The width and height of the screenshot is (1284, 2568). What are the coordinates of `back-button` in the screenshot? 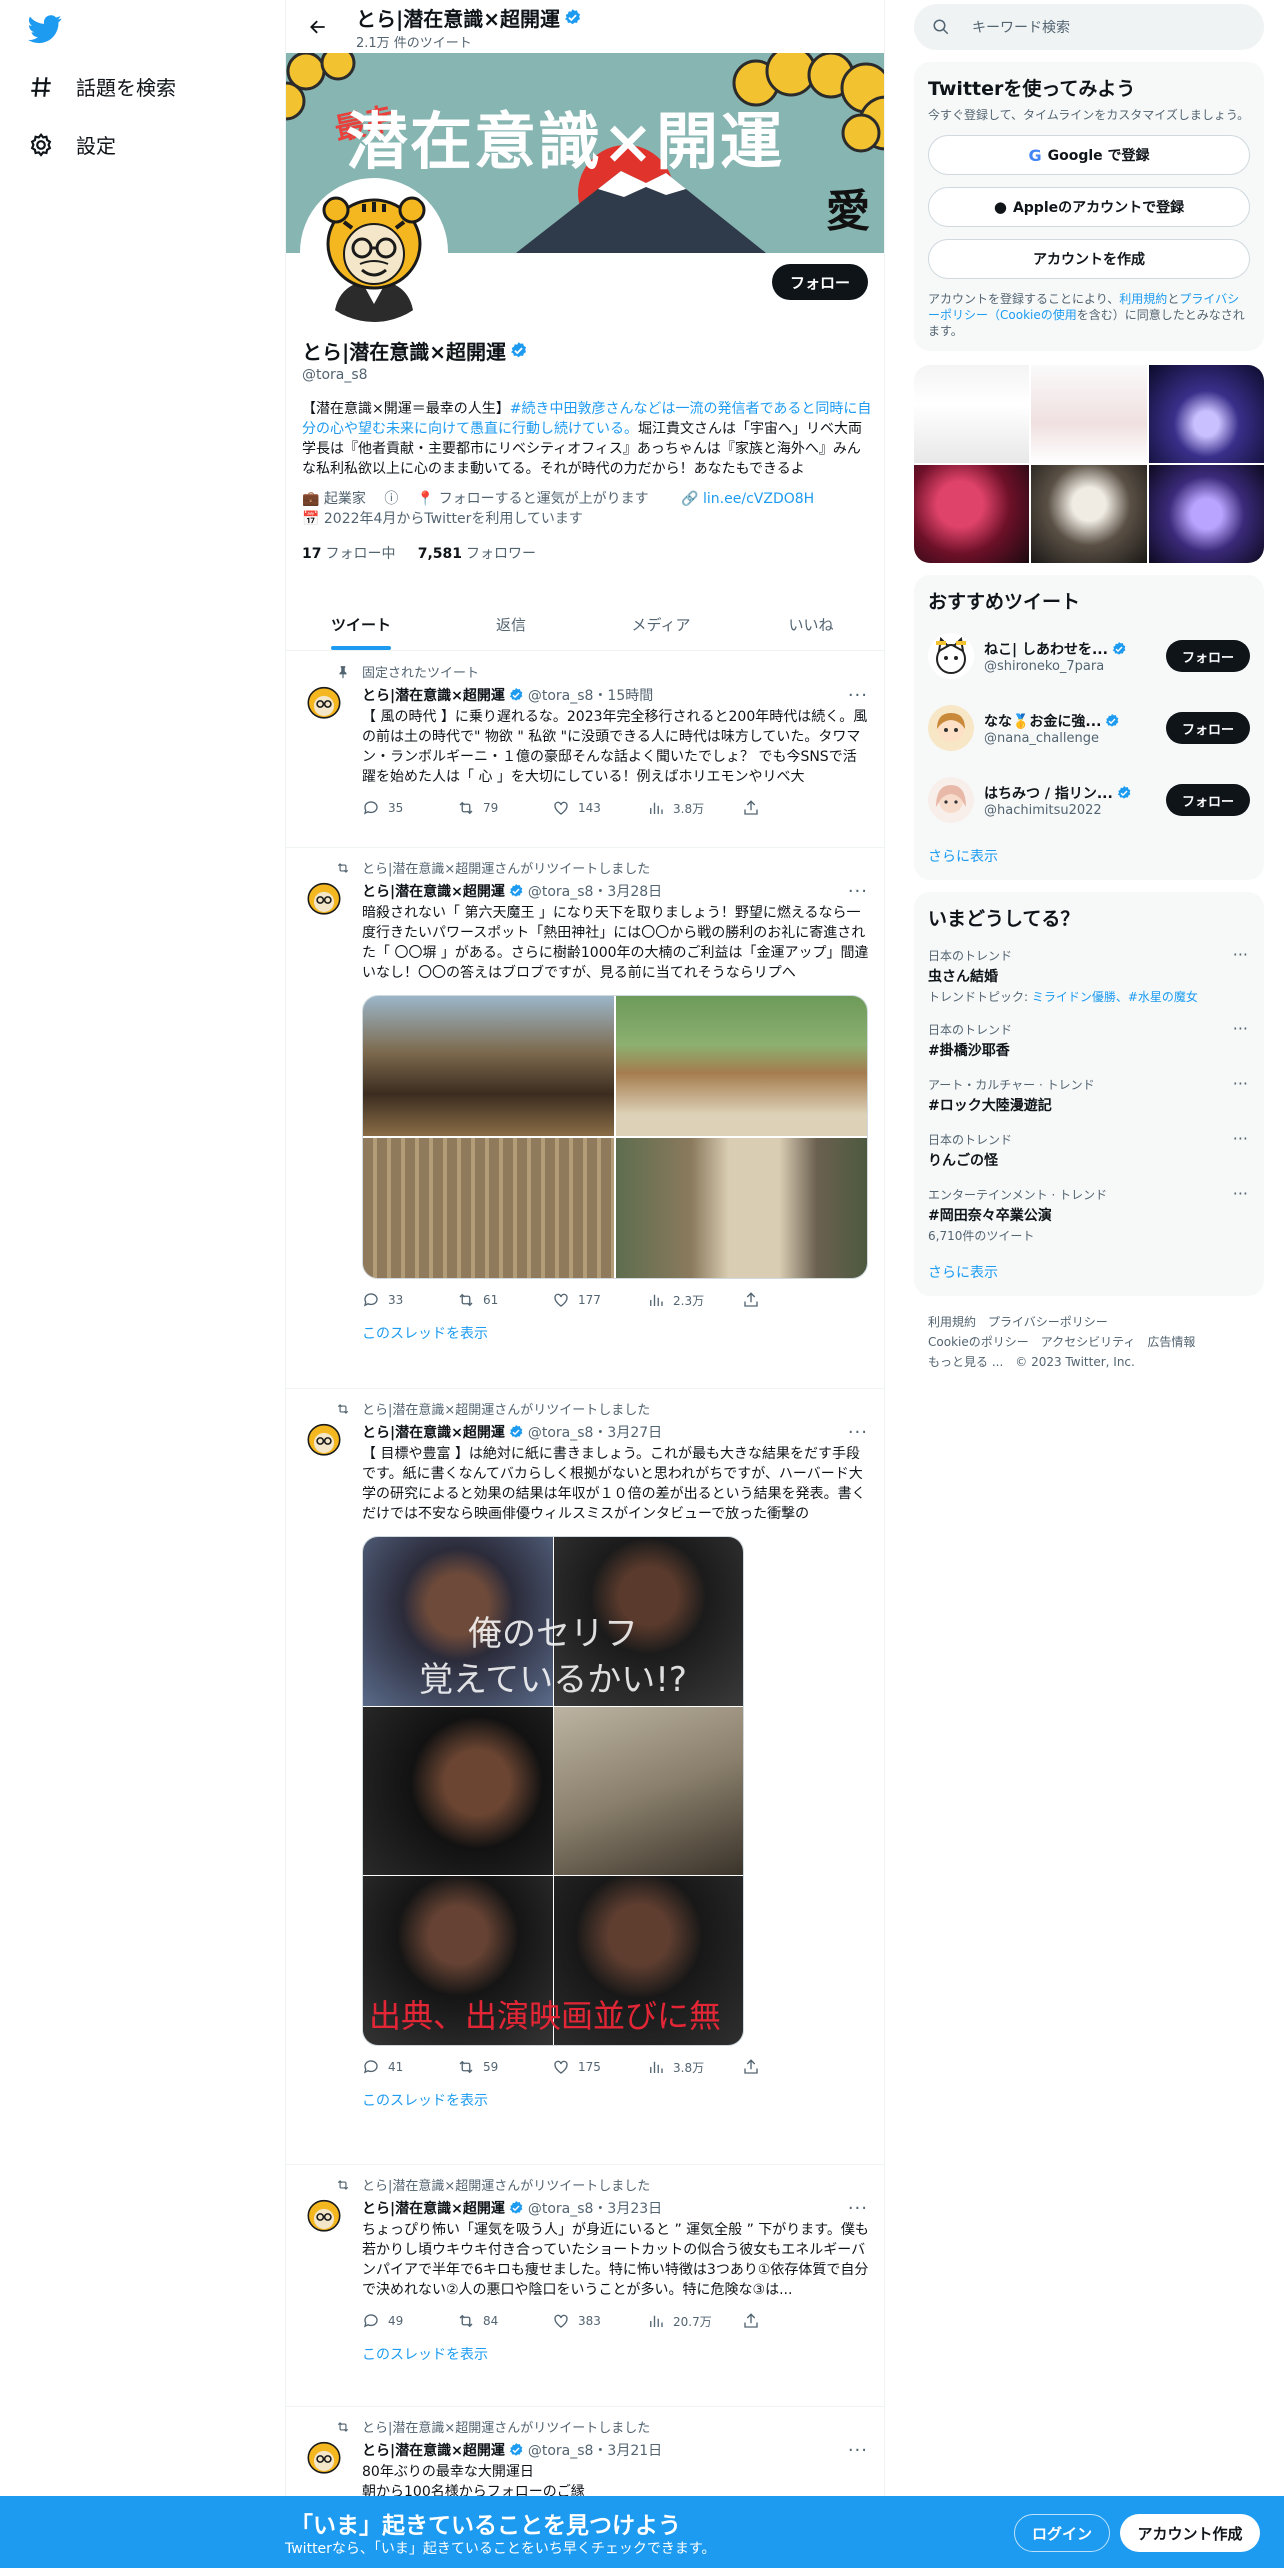 It's located at (318, 27).